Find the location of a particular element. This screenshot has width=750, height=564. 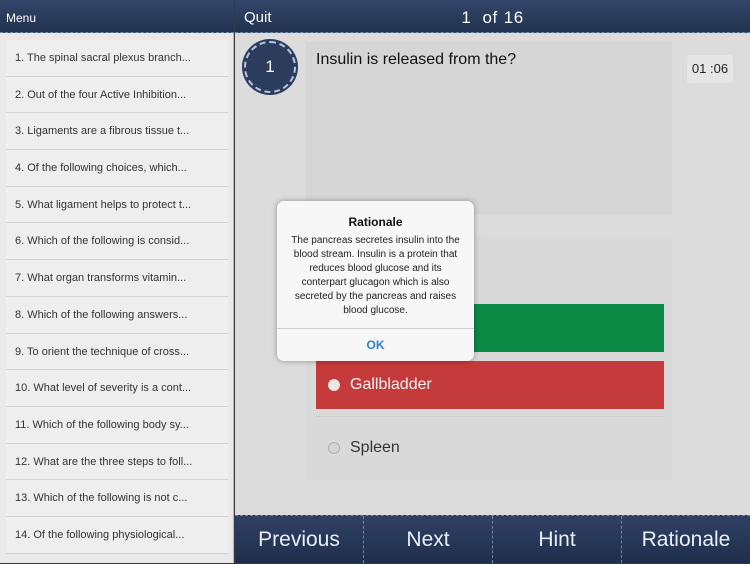

answer-option-gallbladder: Gallbladder is located at coordinates (490, 385).